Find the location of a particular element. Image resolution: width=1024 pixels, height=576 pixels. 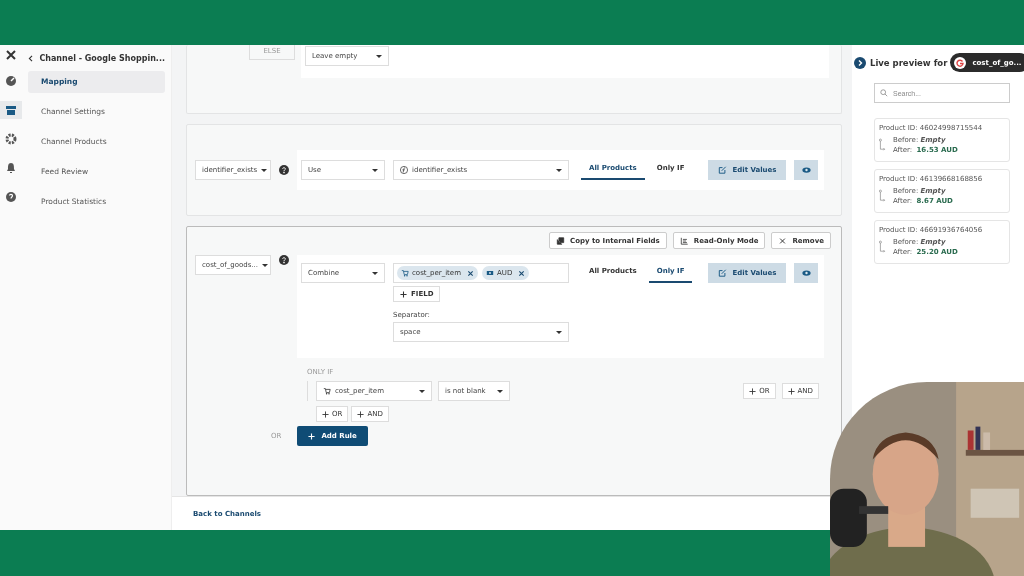

preview-title: Live preview for is located at coordinates (909, 62).